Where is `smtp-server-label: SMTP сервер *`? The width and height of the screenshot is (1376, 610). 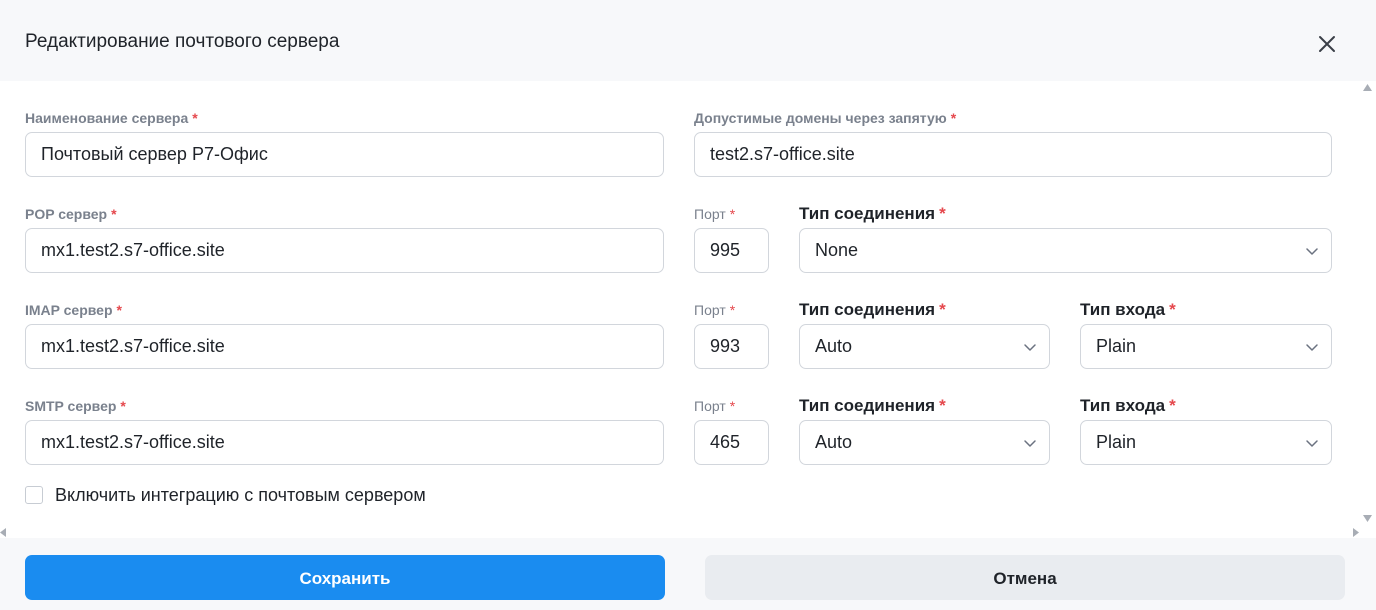
smtp-server-label: SMTP сервер * is located at coordinates (75, 406).